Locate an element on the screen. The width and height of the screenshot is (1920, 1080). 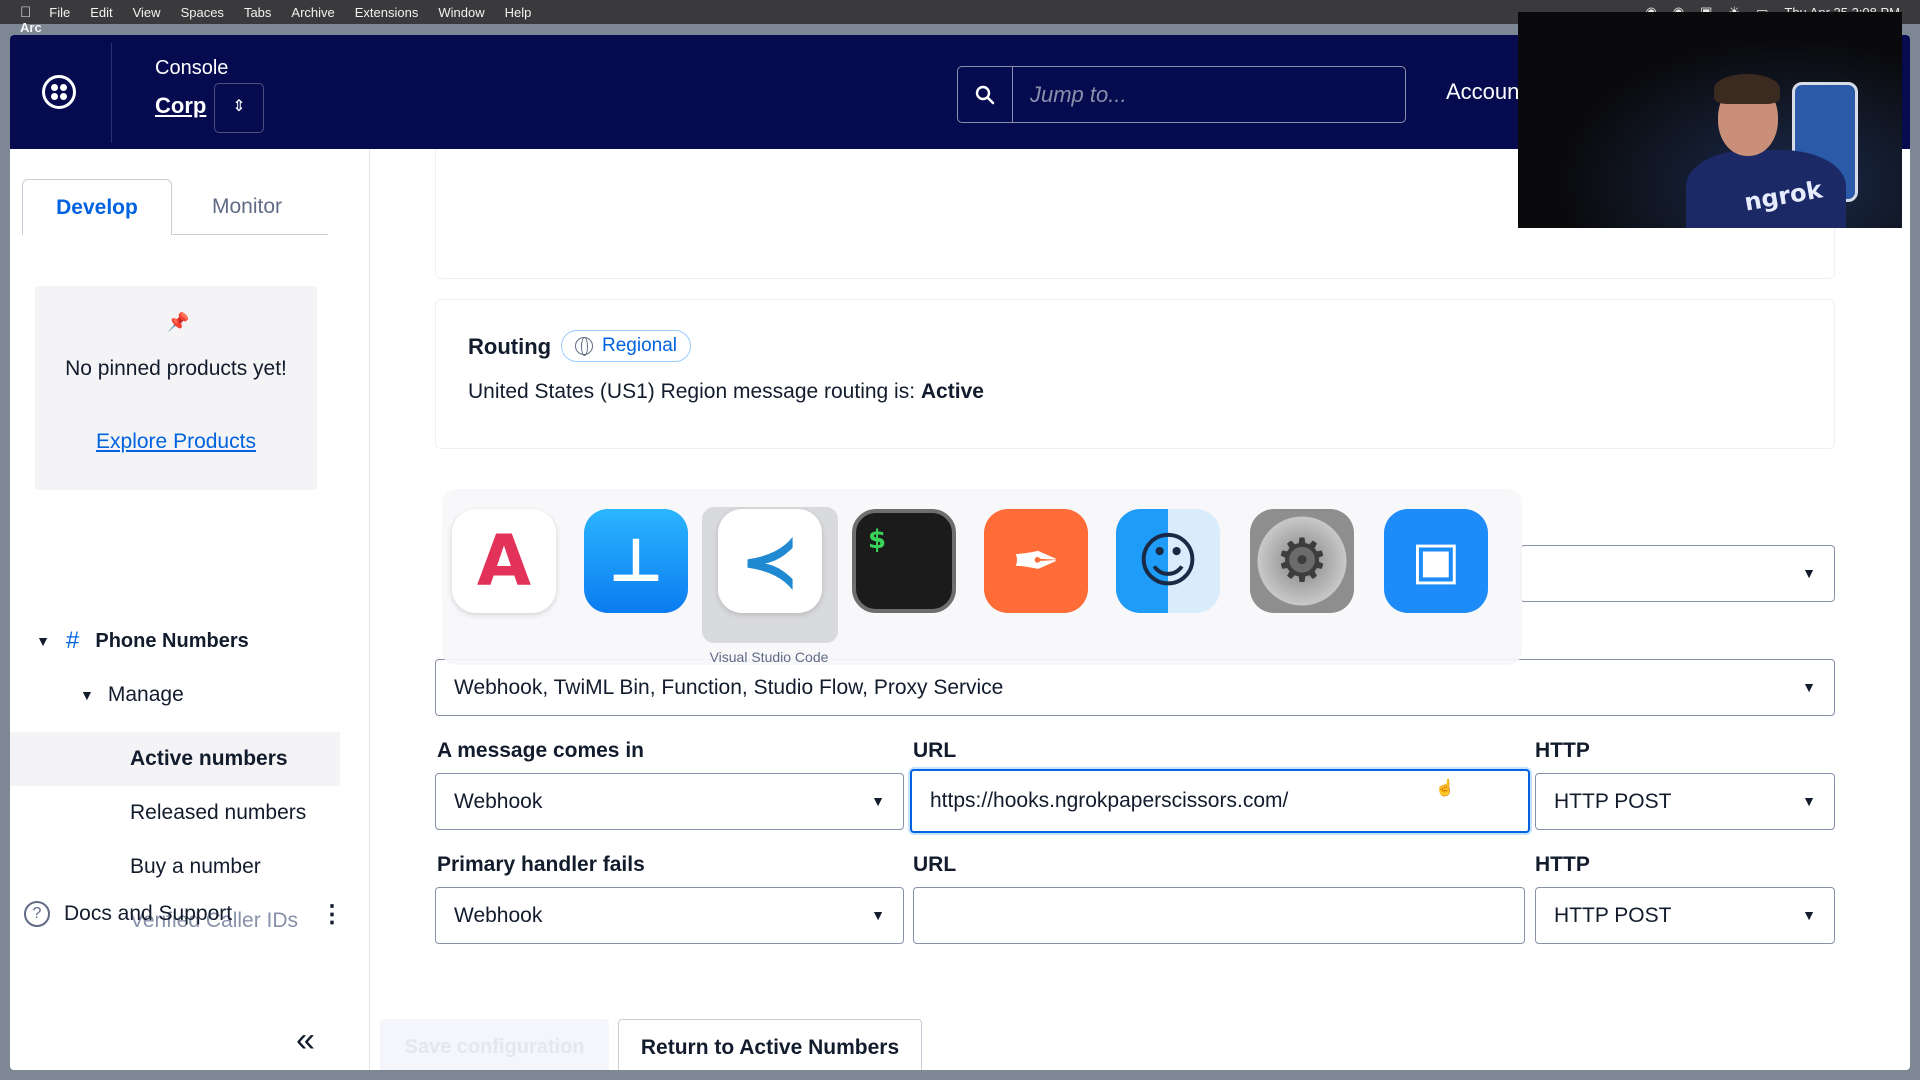
system-settings-app-icon: ⚙ is located at coordinates (1302, 561).